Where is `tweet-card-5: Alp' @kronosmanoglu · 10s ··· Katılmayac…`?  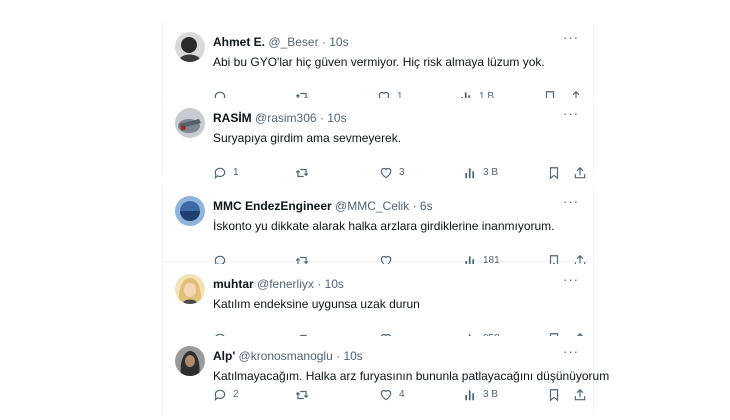
tweet-card-5: Alp' @kronosmanoglu · 10s ··· Katılmayac… is located at coordinates (386, 375).